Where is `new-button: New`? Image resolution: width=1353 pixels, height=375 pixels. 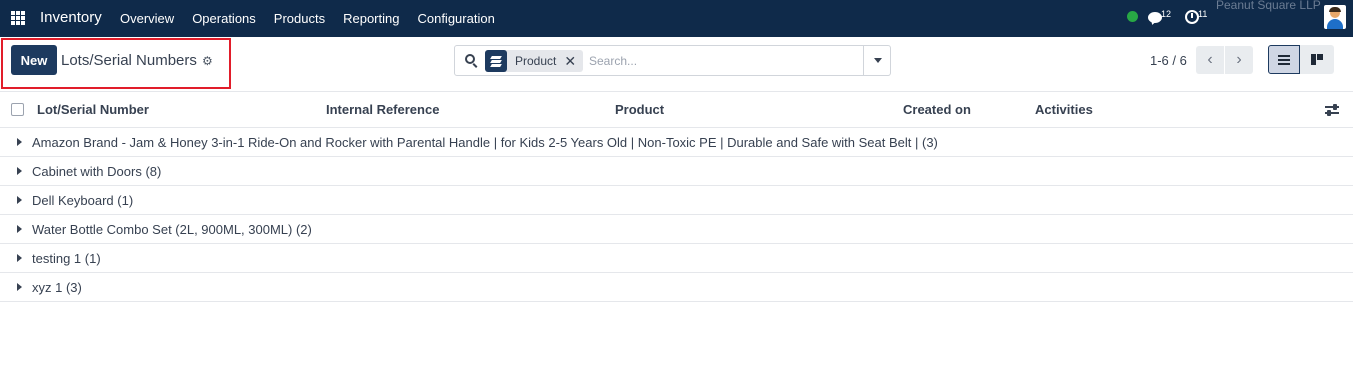 new-button: New is located at coordinates (34, 60).